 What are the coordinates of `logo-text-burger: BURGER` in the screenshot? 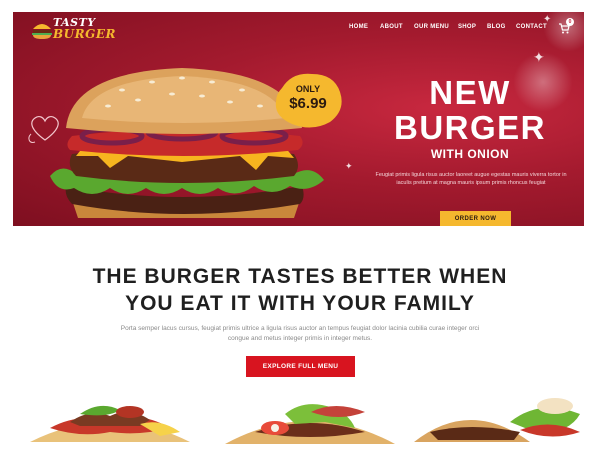 It's located at (84, 34).